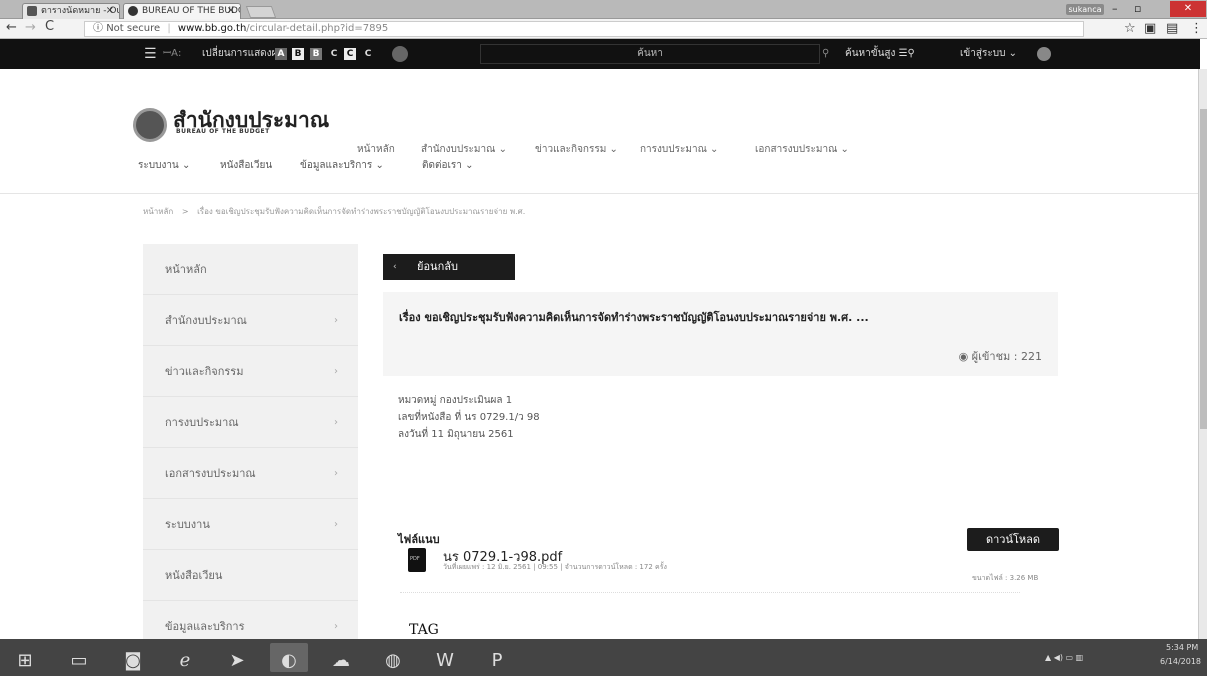  Describe the element at coordinates (368, 54) in the screenshot. I see `mode-button-c3: C` at that location.